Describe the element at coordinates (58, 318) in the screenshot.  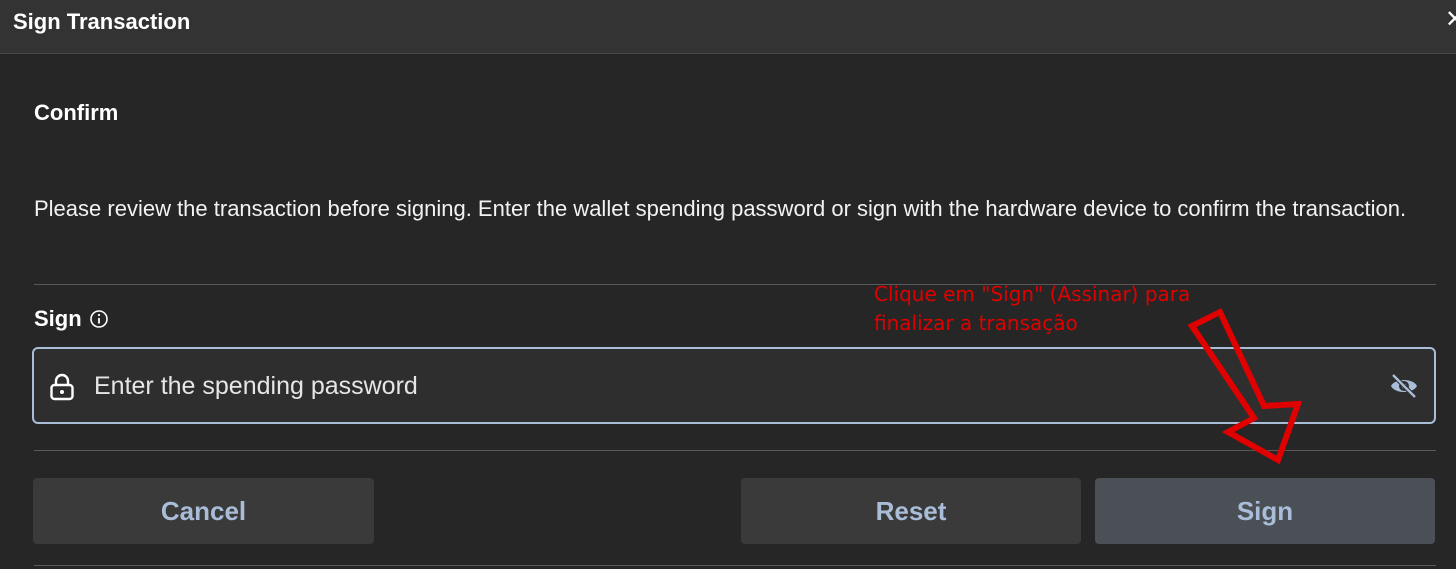
I see `sign-label-text: Sign` at that location.